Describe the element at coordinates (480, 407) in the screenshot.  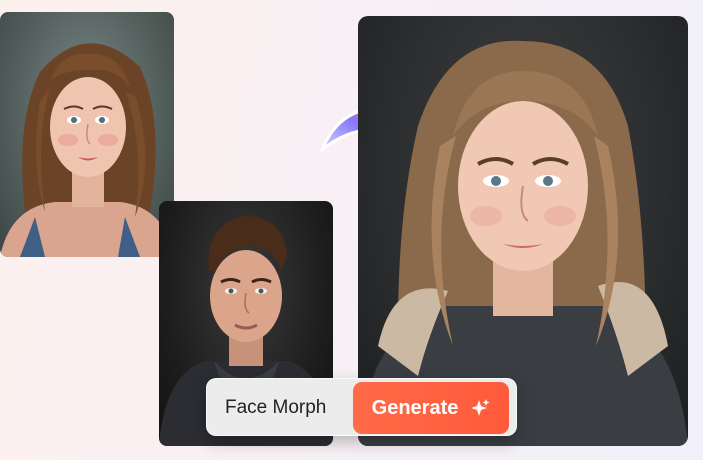
I see `sparkle-icon` at that location.